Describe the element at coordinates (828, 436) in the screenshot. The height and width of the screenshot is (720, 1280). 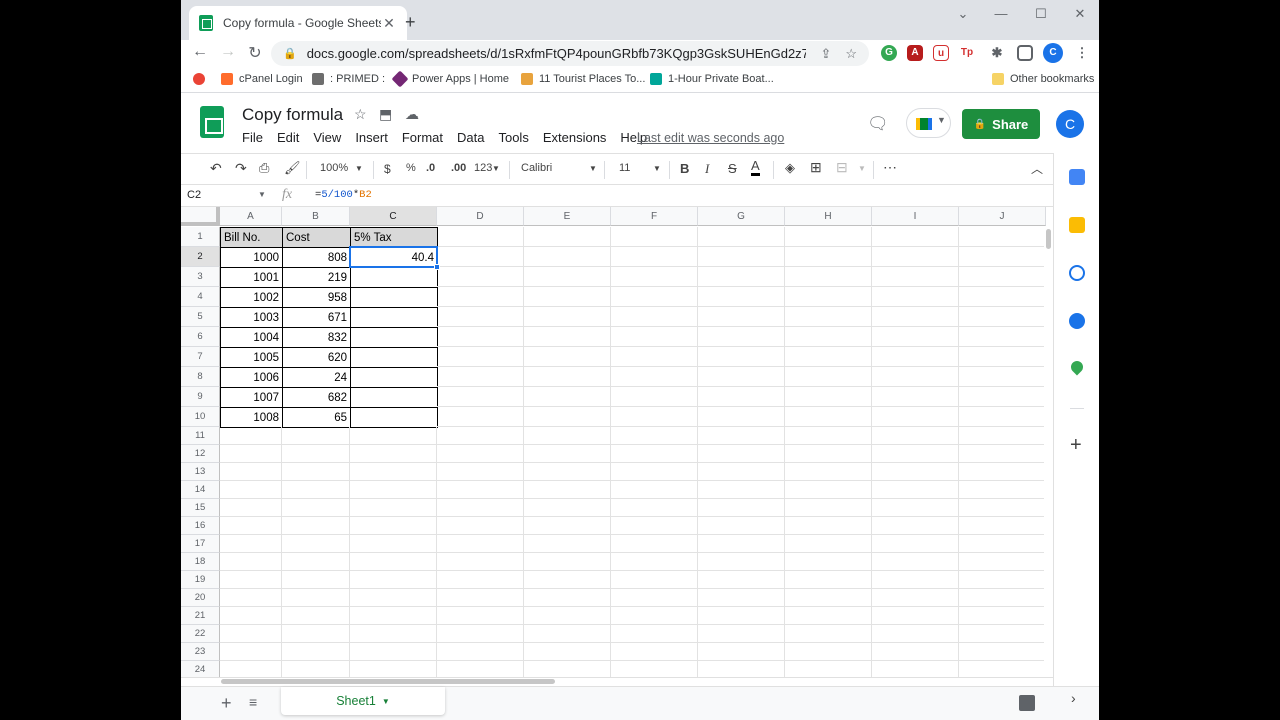
I see `cell-h11` at that location.